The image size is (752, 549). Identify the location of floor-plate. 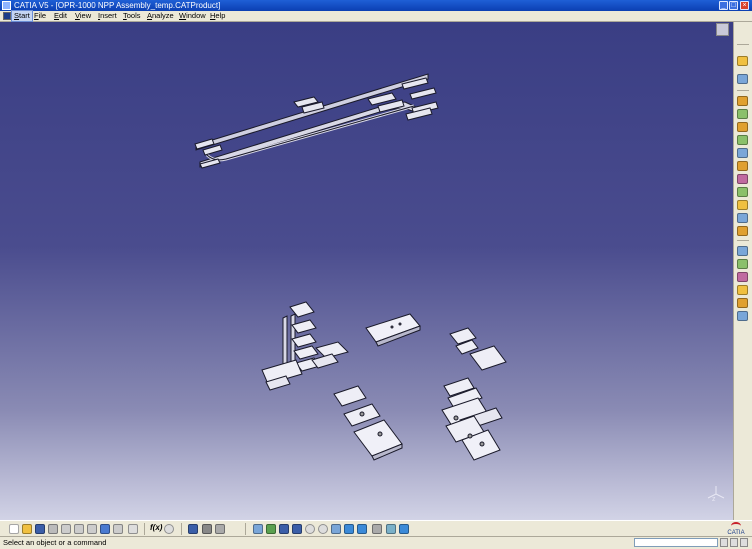
(393, 330).